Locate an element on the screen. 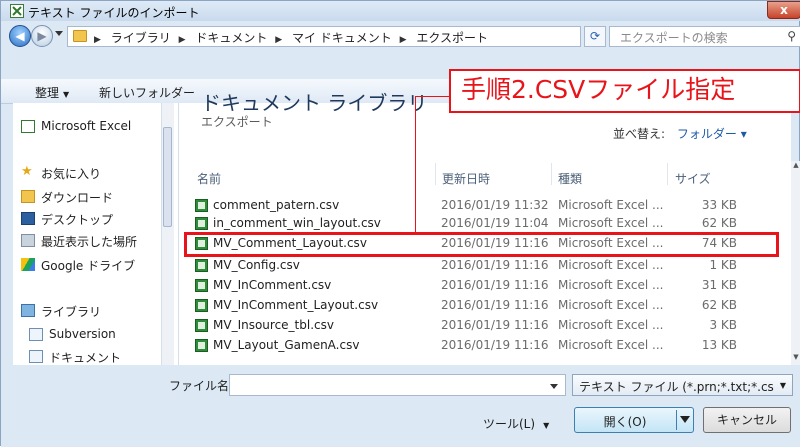 This screenshot has height=447, width=800. forward-arrow-icon: ▶ is located at coordinates (42, 36).